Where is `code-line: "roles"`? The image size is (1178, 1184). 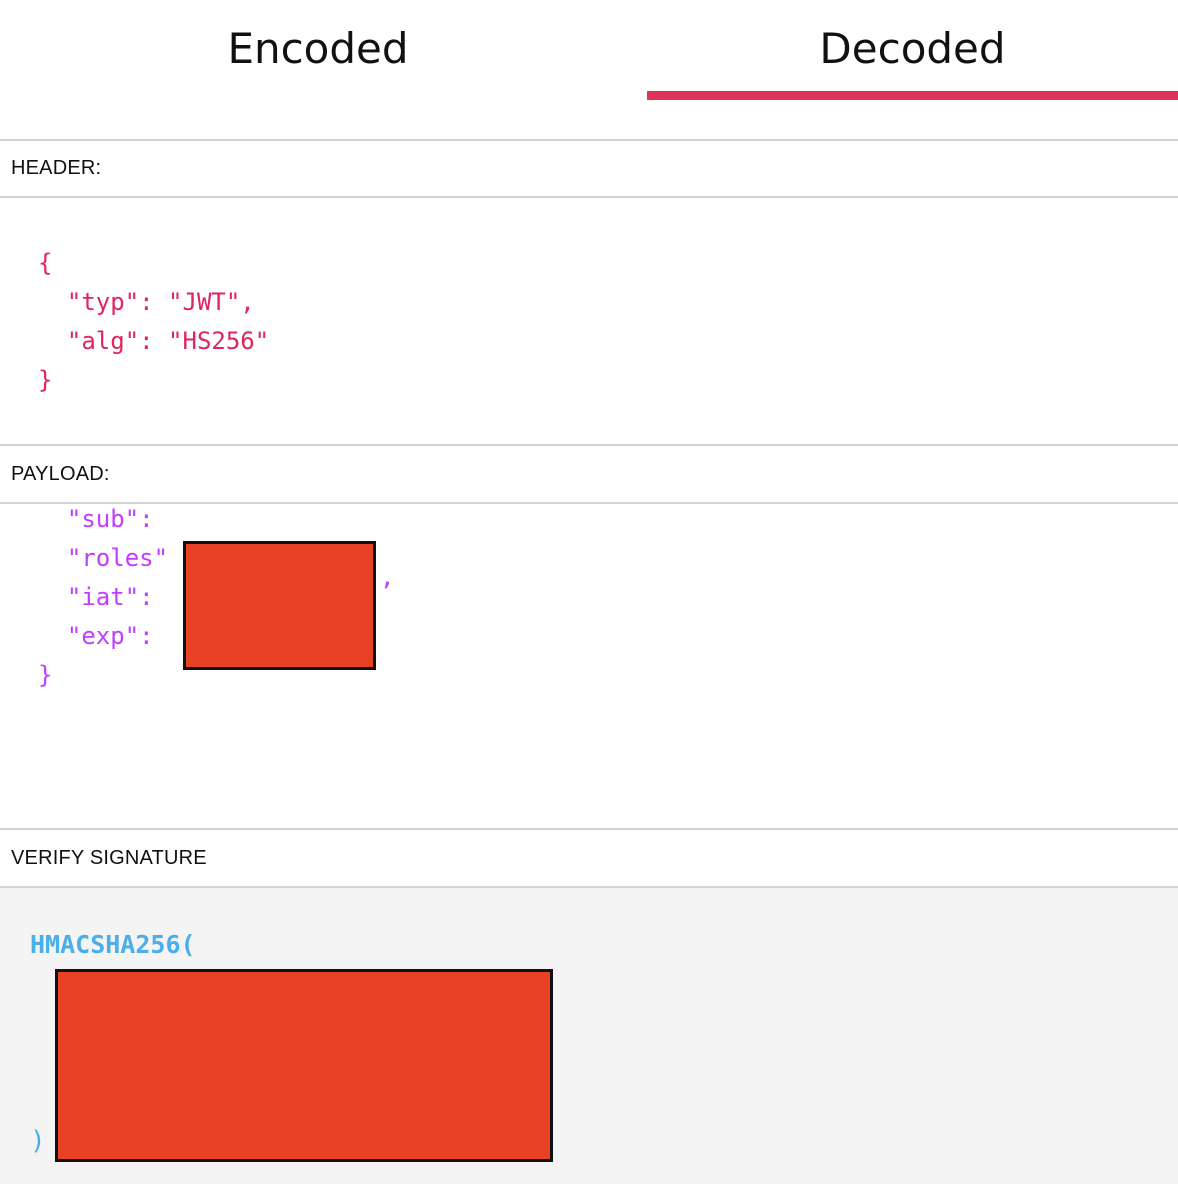 code-line: "roles" is located at coordinates (103, 558).